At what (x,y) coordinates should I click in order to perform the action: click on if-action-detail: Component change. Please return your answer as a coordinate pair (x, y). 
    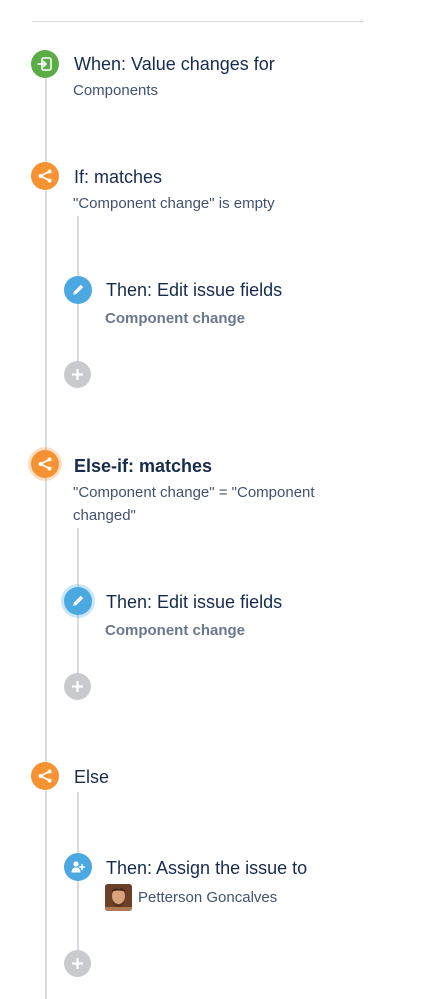
    Looking at the image, I should click on (175, 318).